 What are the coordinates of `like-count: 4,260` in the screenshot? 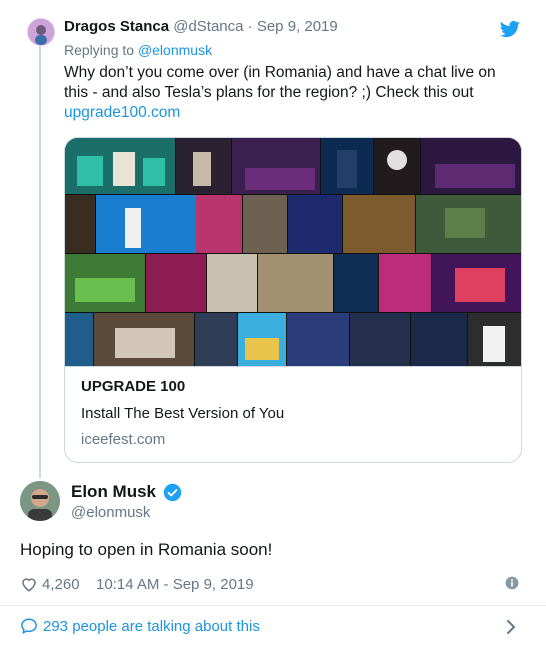 It's located at (61, 584).